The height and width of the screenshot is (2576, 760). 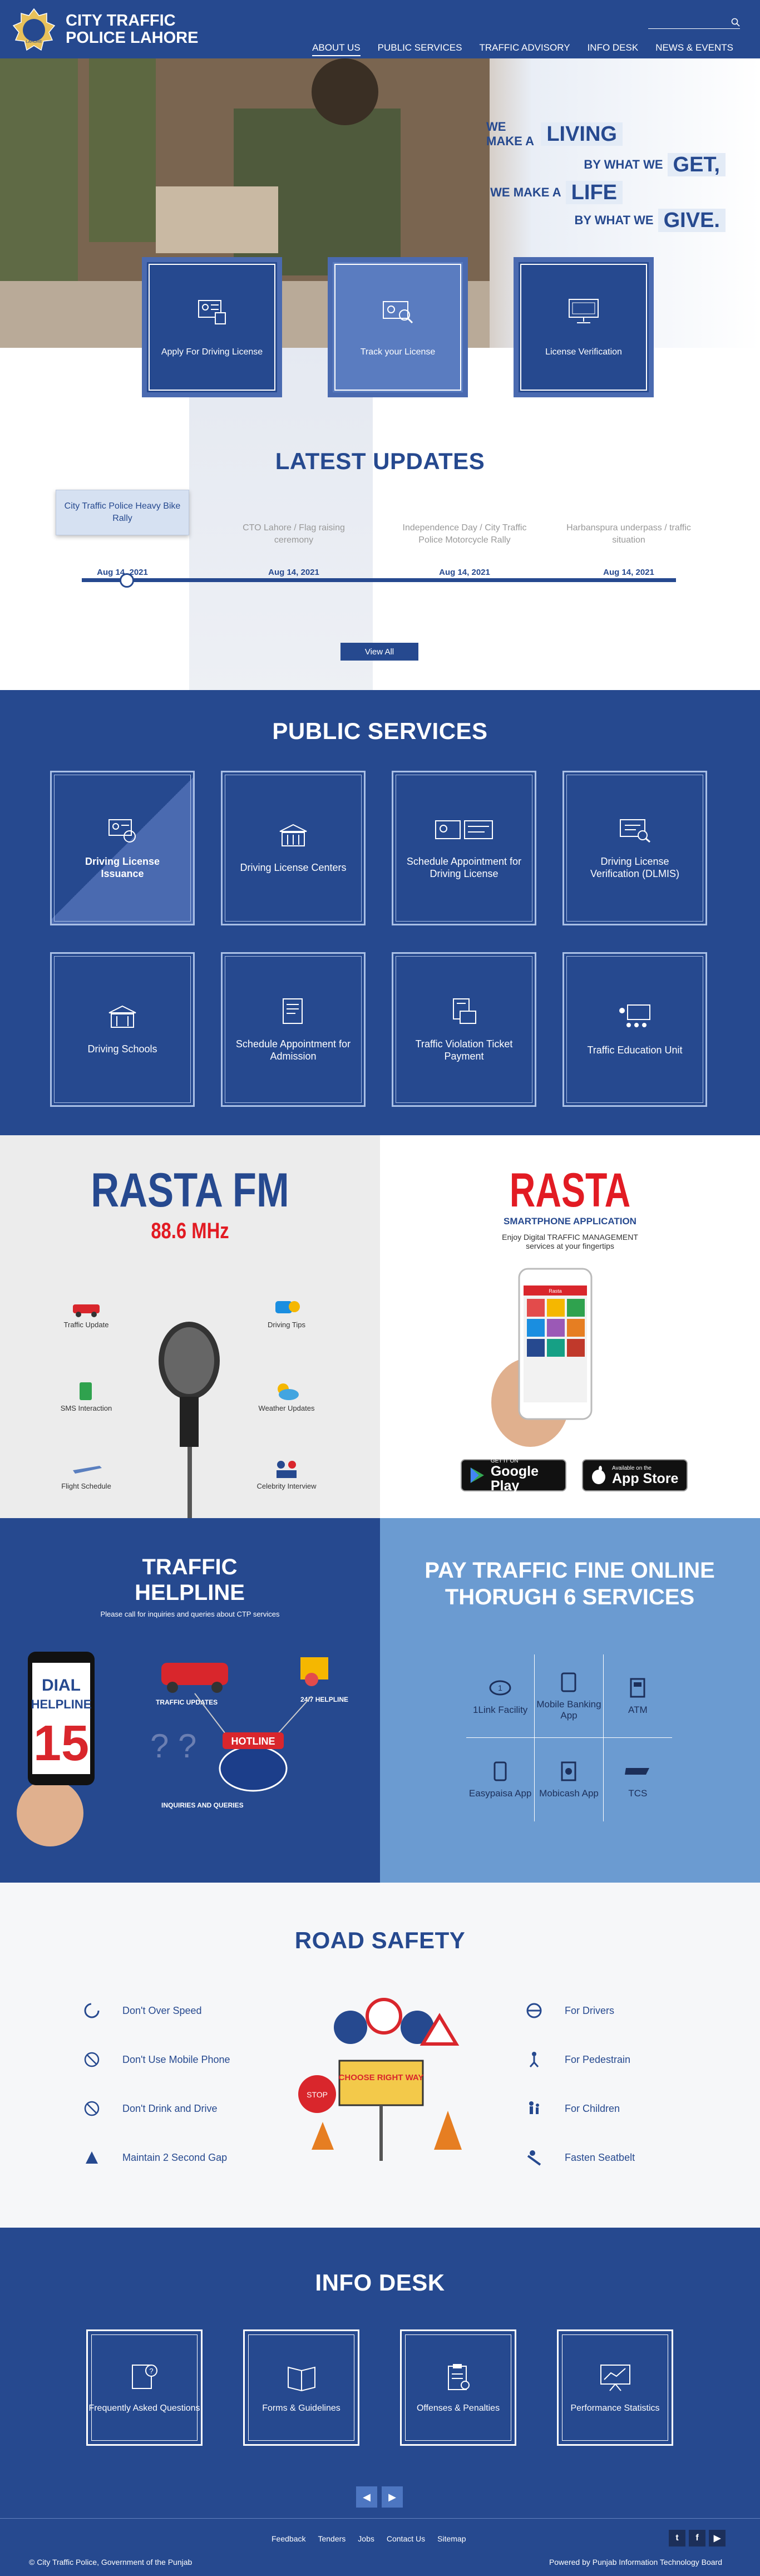 What do you see at coordinates (634, 848) in the screenshot?
I see `service-card: Driving License Verification (DLMIS)` at bounding box center [634, 848].